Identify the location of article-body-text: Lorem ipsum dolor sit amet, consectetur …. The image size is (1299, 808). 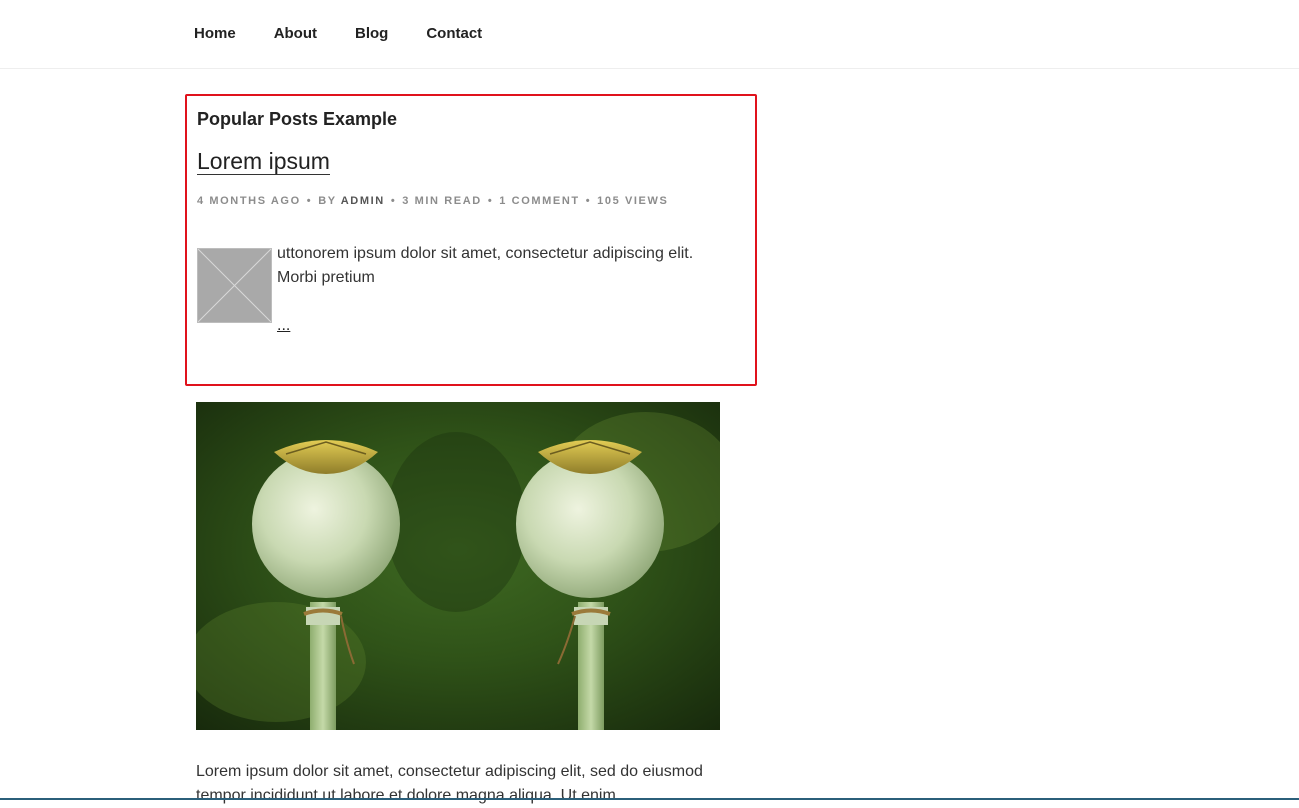
(449, 783).